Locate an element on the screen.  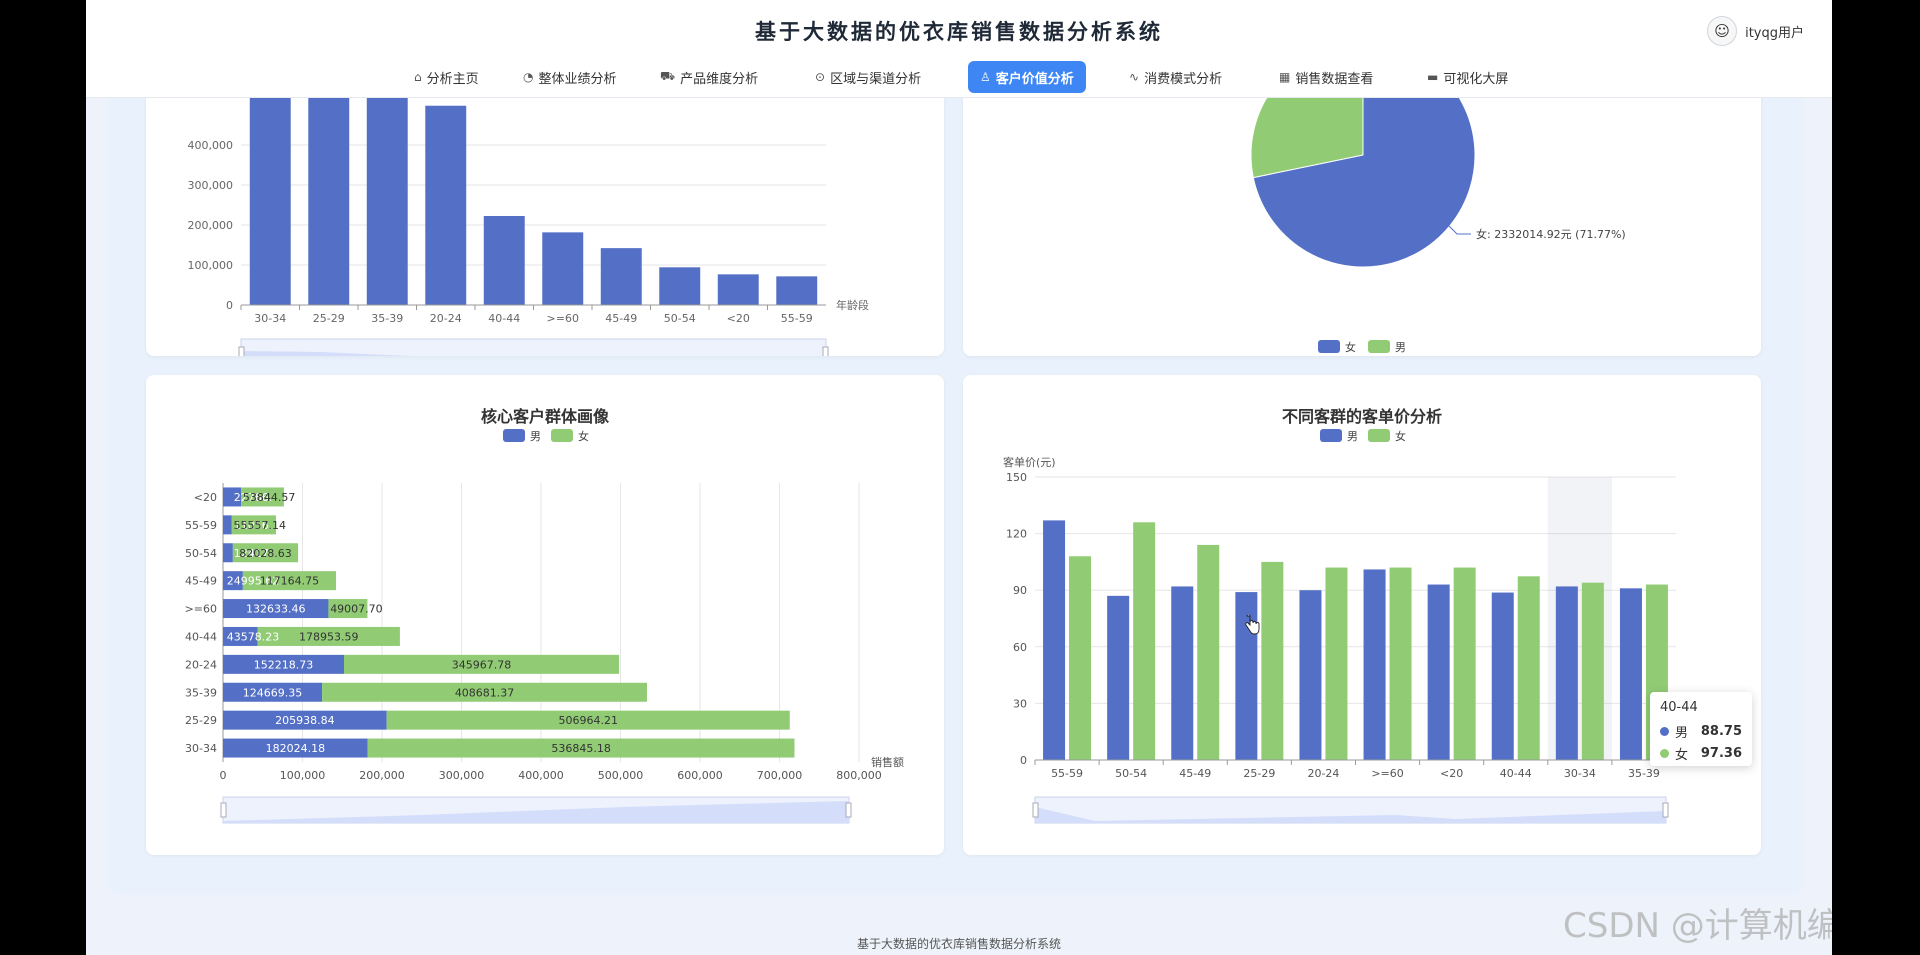
x-tick-label: 50-54 is located at coordinates (1131, 773).